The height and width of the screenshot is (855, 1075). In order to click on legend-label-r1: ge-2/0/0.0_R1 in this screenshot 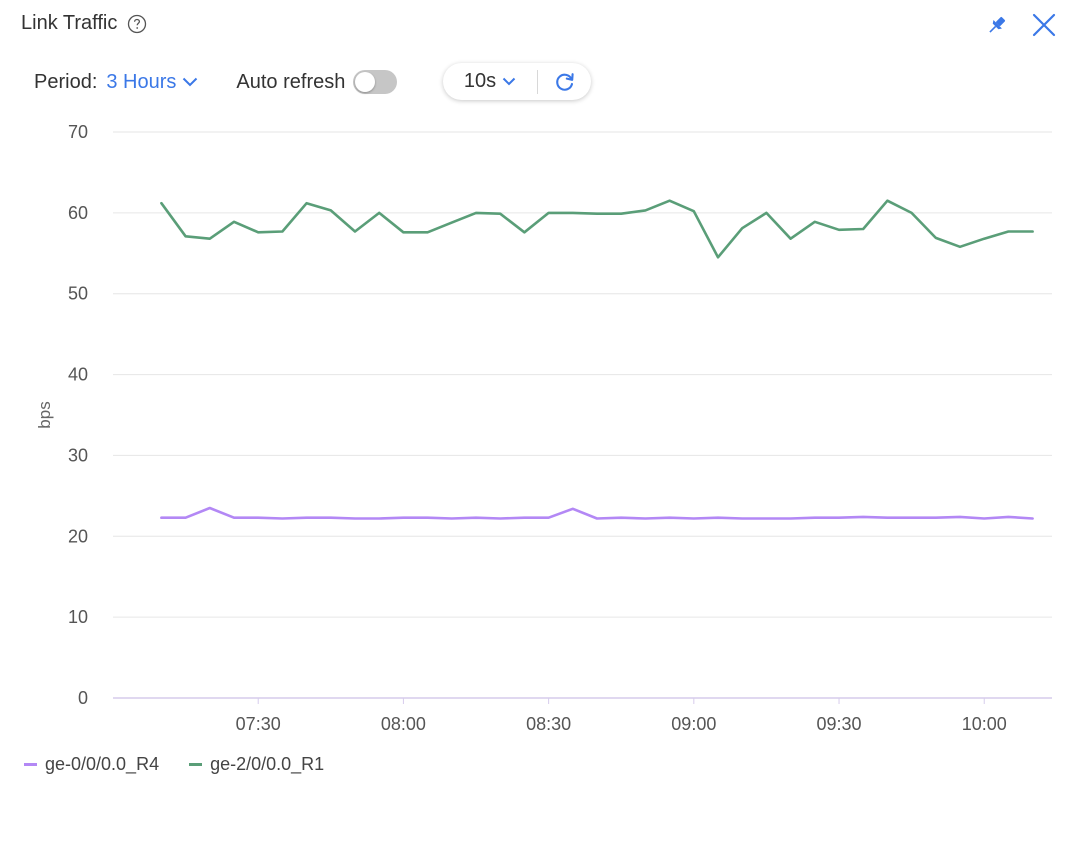, I will do `click(267, 764)`.